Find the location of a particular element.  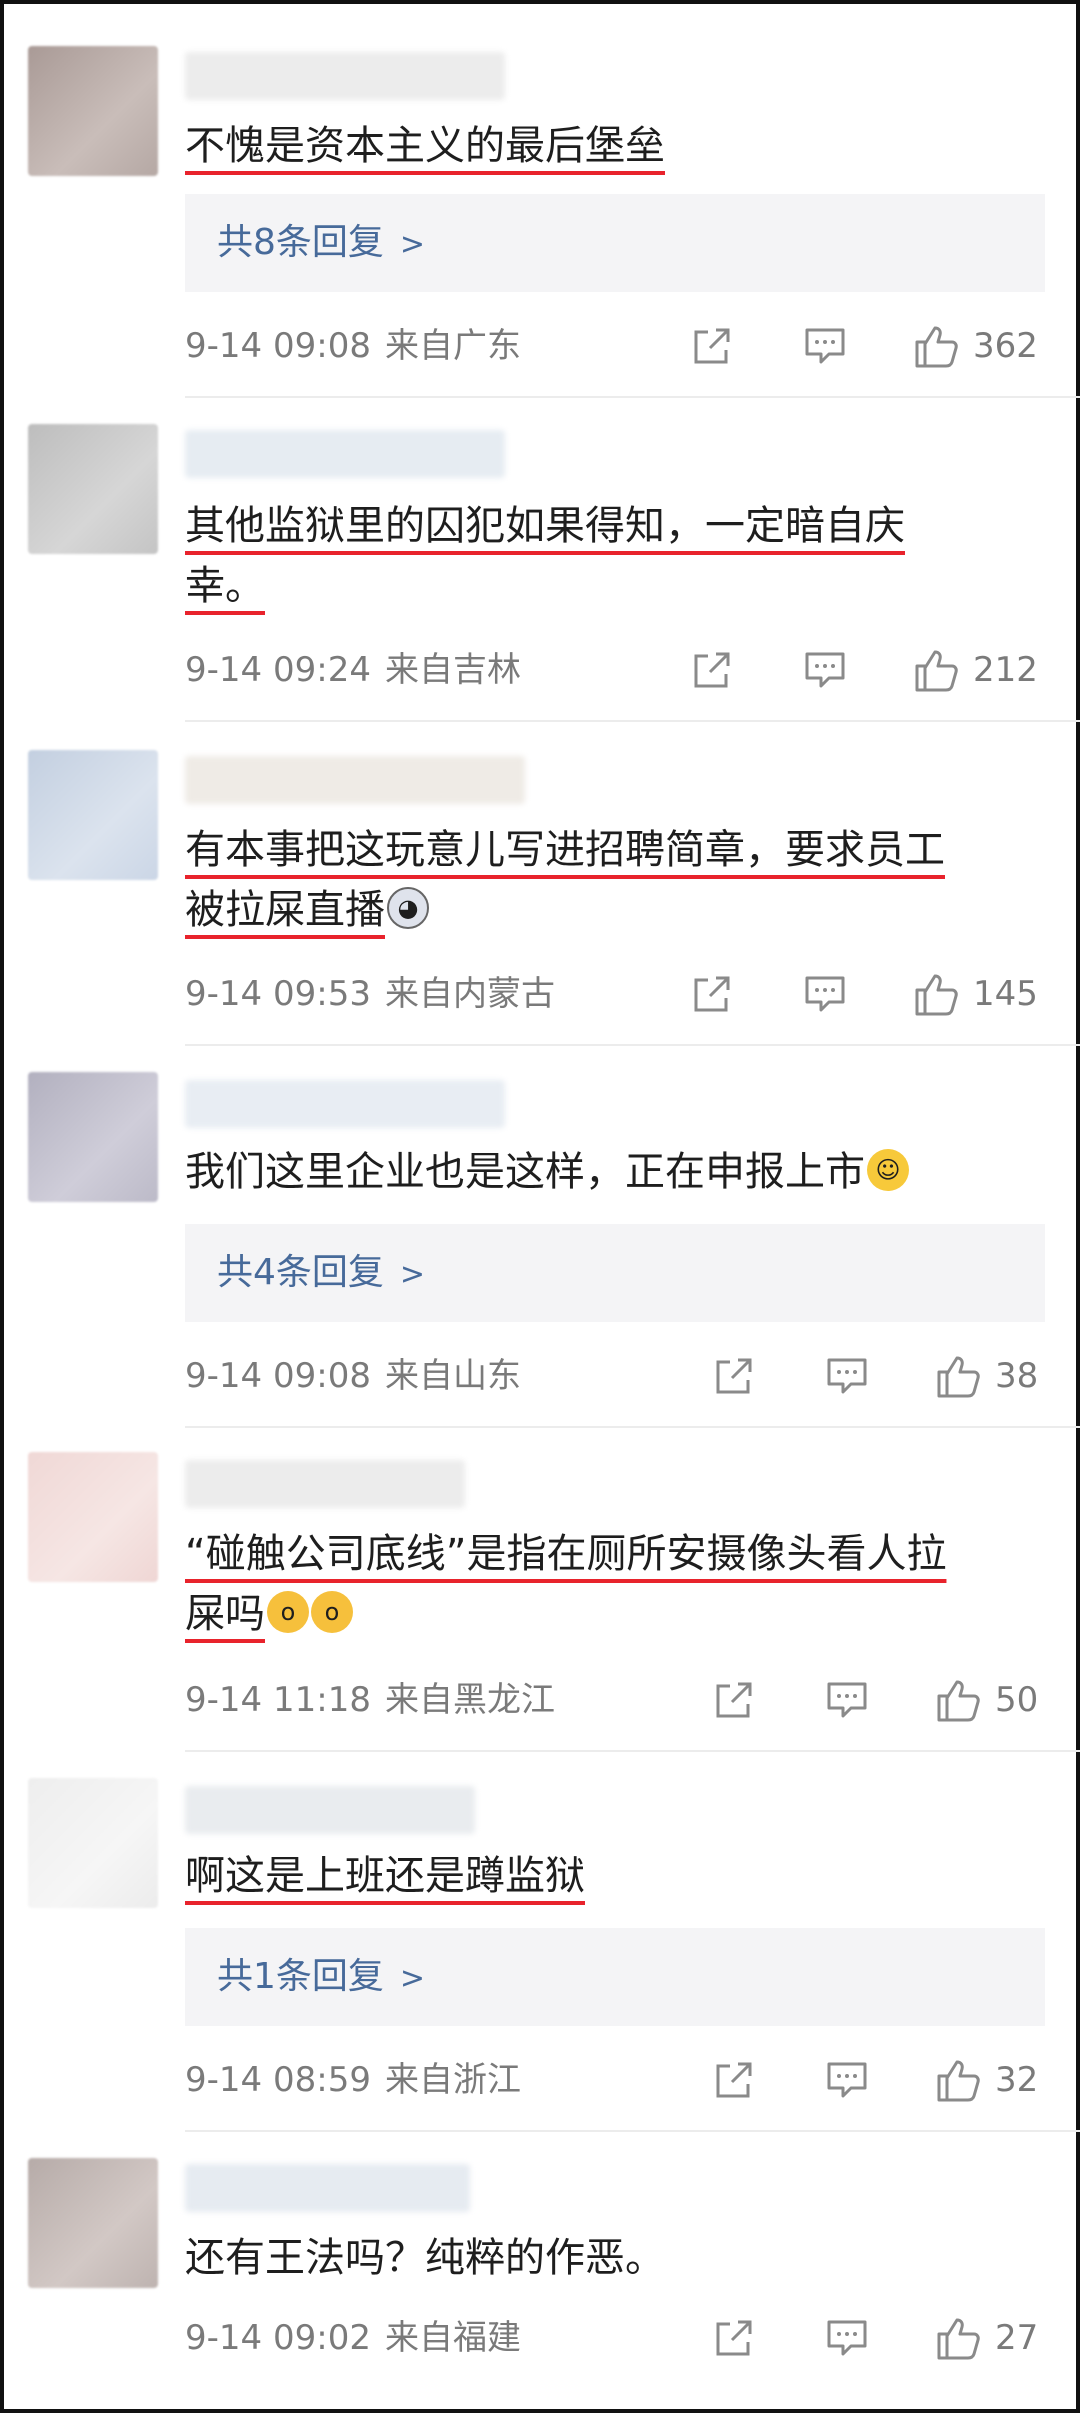

view-replies-button: 共4条回复 > is located at coordinates (615, 1273).